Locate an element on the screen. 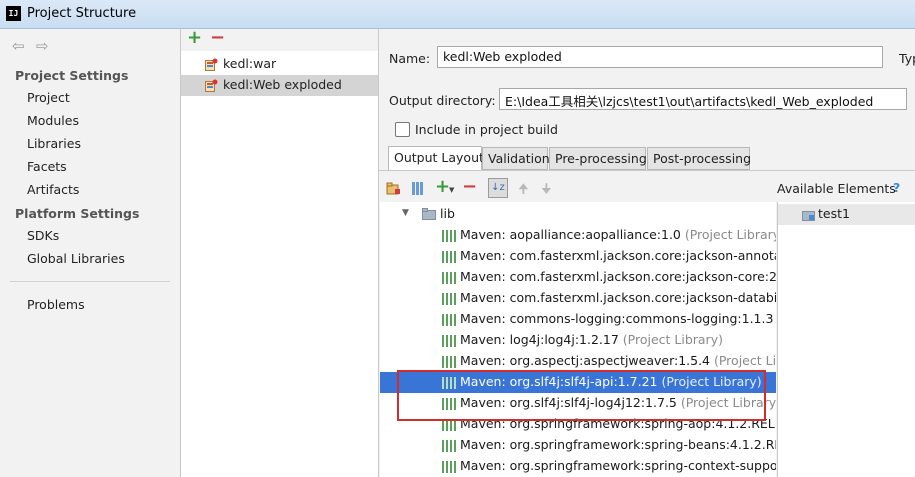  sidebar-divider is located at coordinates (90, 281).